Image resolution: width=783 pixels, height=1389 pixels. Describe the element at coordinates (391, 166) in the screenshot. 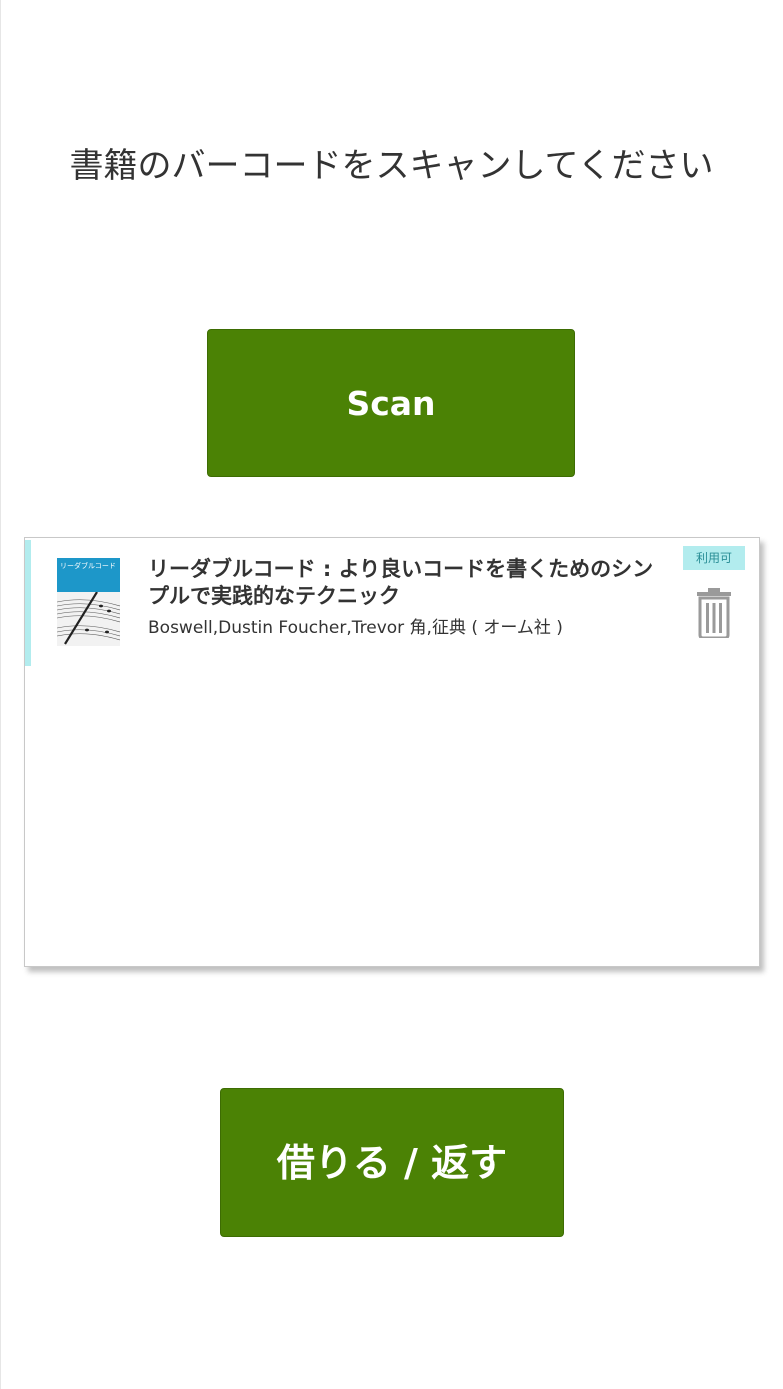

I see `scan-instruction: 書籍のバーコードをスキャンしてください` at that location.